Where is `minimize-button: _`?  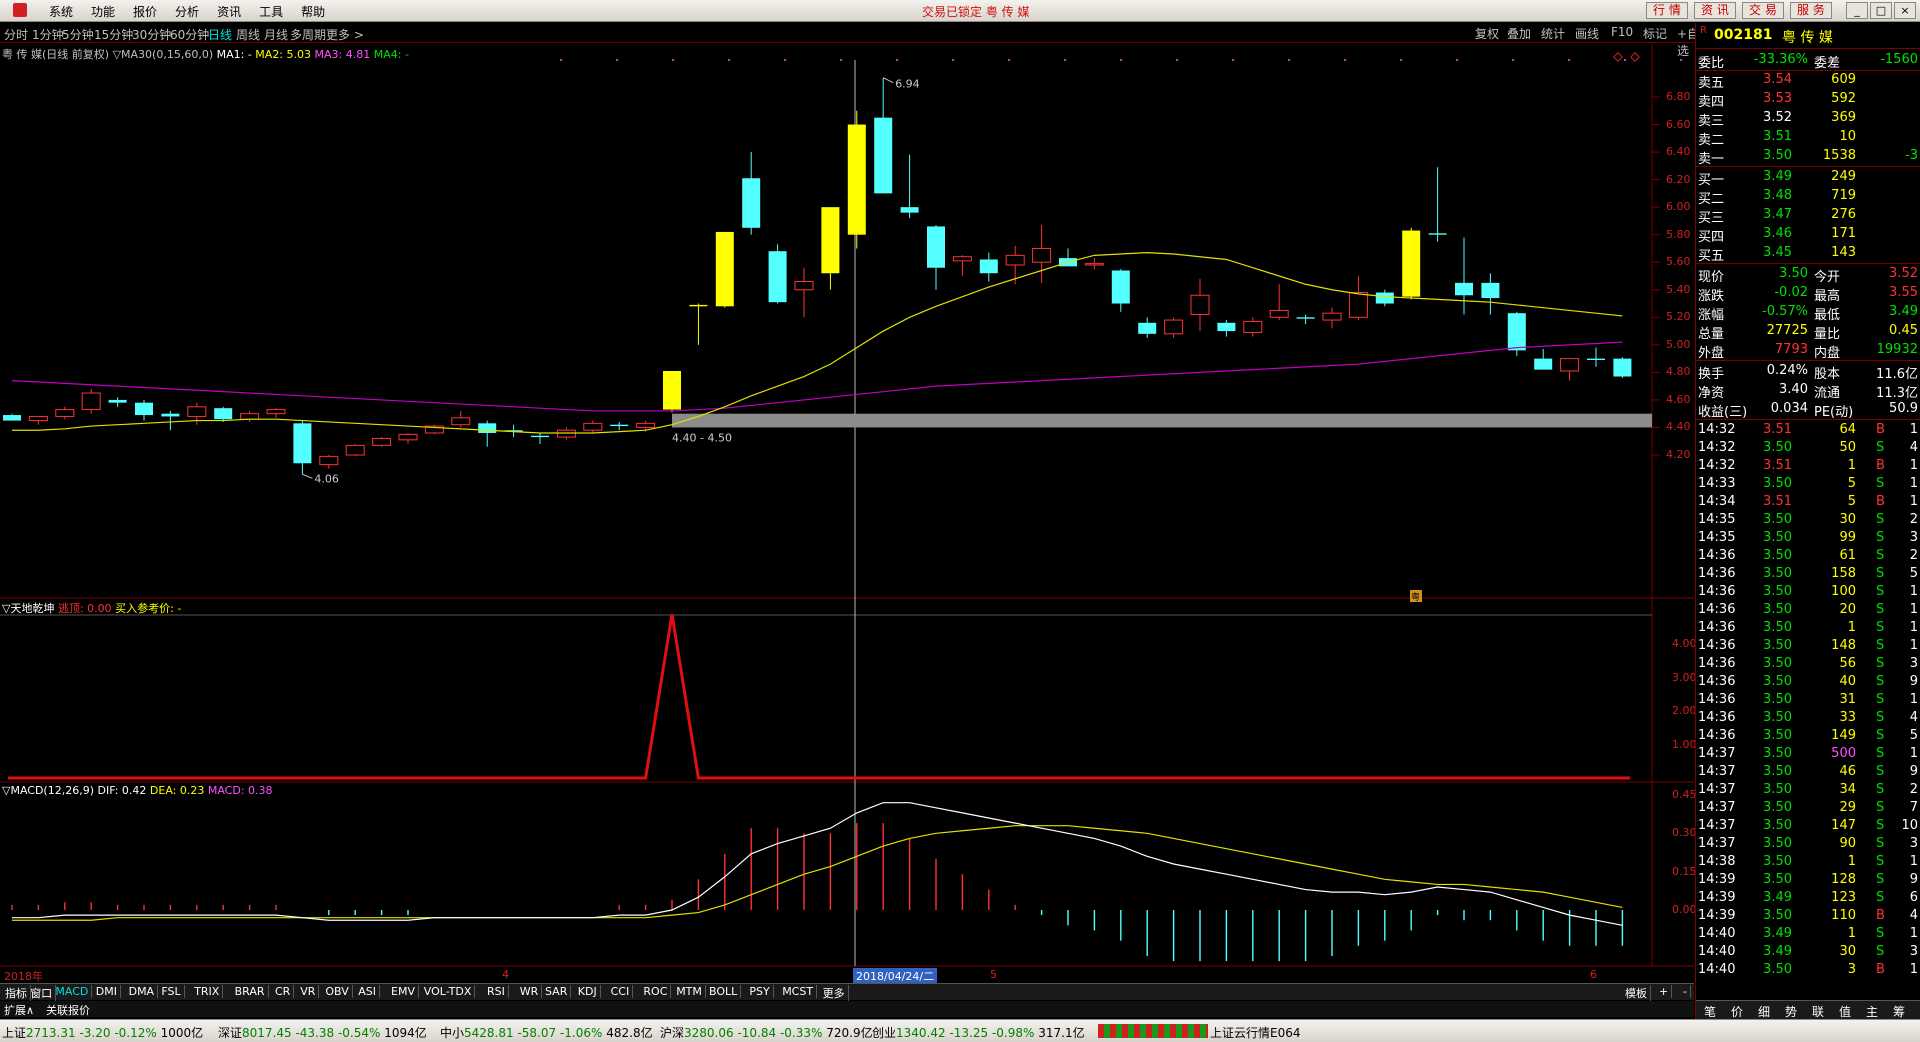 minimize-button: _ is located at coordinates (1857, 10).